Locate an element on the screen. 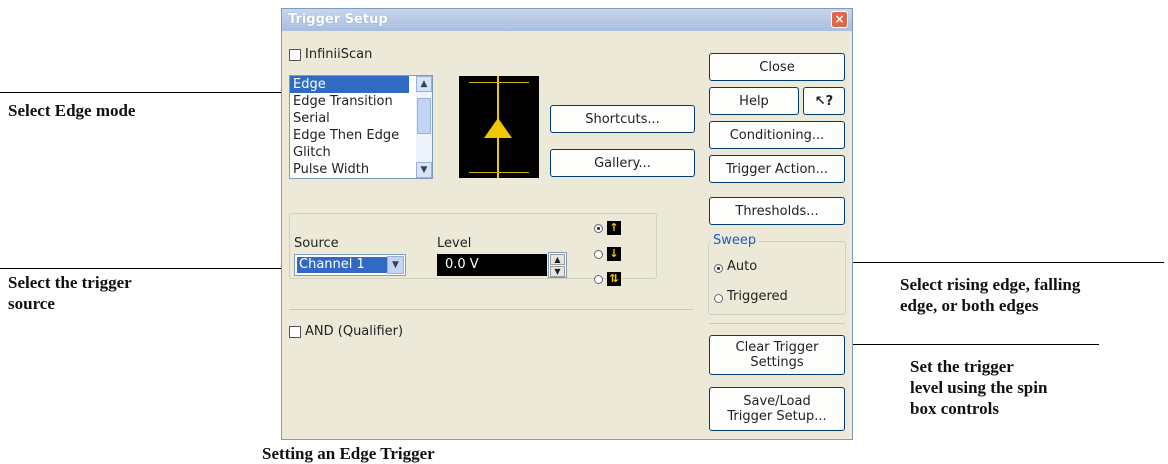 The width and height of the screenshot is (1168, 464). preview-bottom-marker is located at coordinates (499, 172).